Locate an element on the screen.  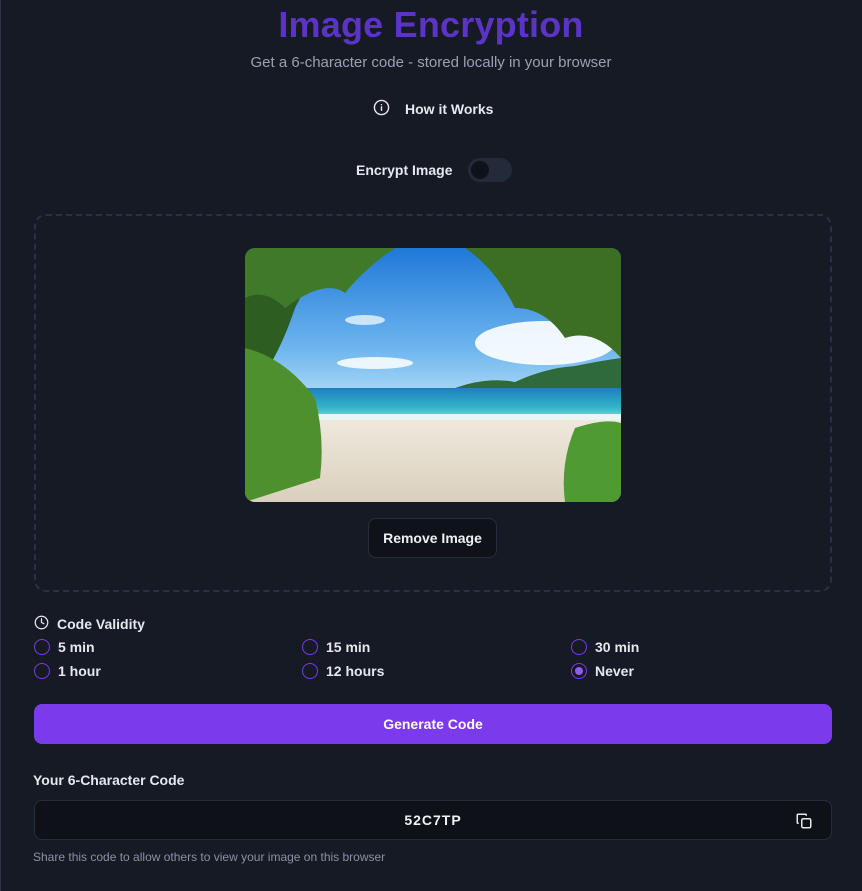
how-it-works-label: How it Works is located at coordinates (449, 109).